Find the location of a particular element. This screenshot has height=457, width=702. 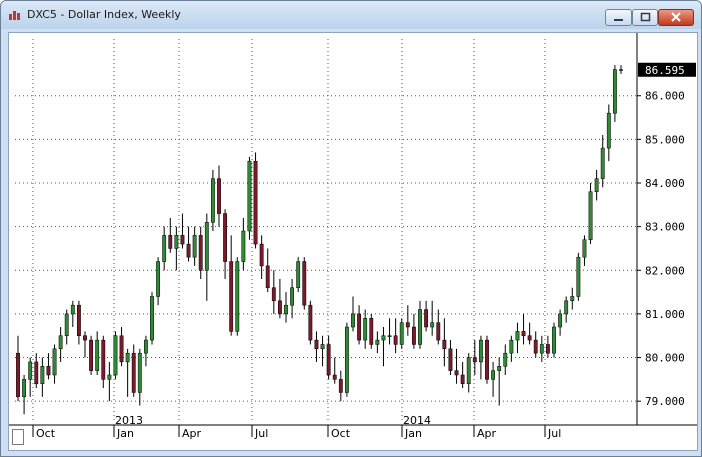

bar-chart-icon is located at coordinates (14, 15).